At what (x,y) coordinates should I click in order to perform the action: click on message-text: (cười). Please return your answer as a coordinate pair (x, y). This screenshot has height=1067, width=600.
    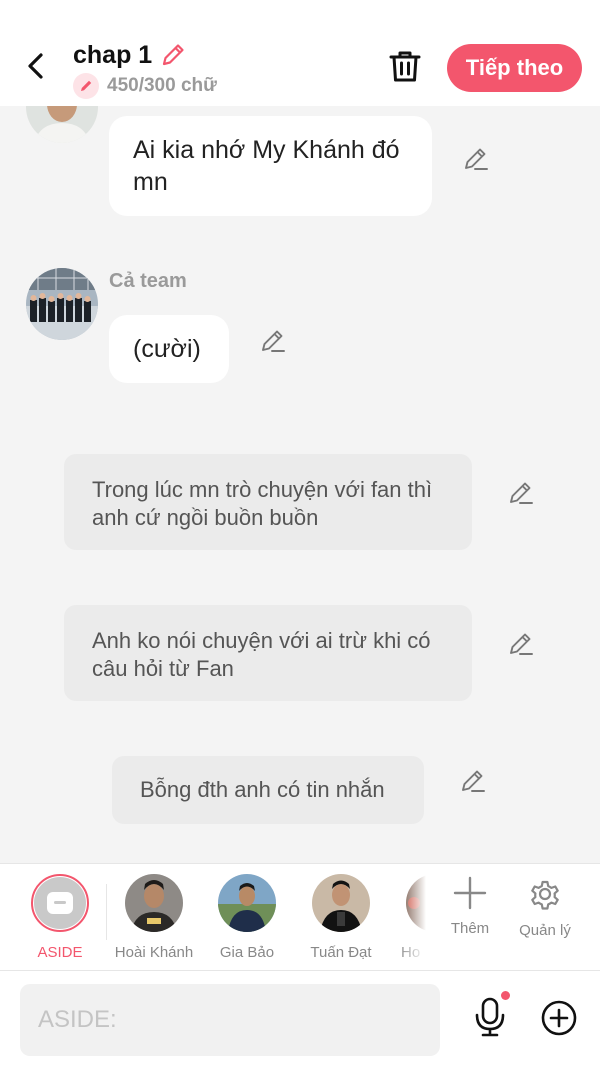
    Looking at the image, I should click on (167, 349).